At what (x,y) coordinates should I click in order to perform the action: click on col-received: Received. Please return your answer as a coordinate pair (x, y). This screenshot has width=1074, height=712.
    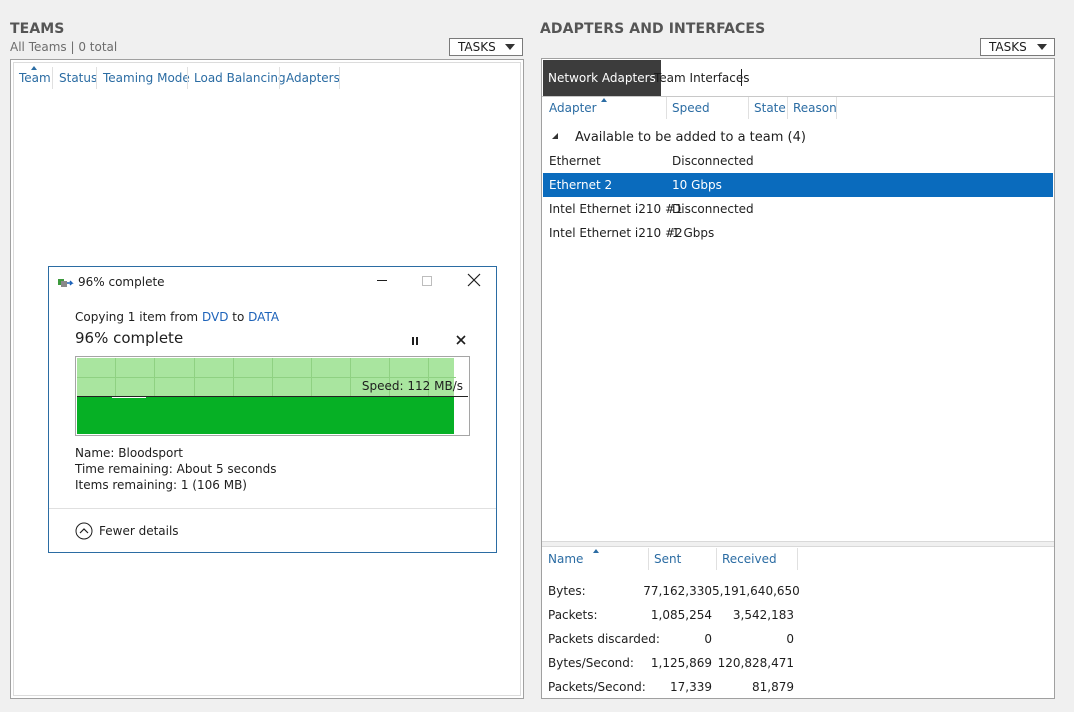
    Looking at the image, I should click on (749, 559).